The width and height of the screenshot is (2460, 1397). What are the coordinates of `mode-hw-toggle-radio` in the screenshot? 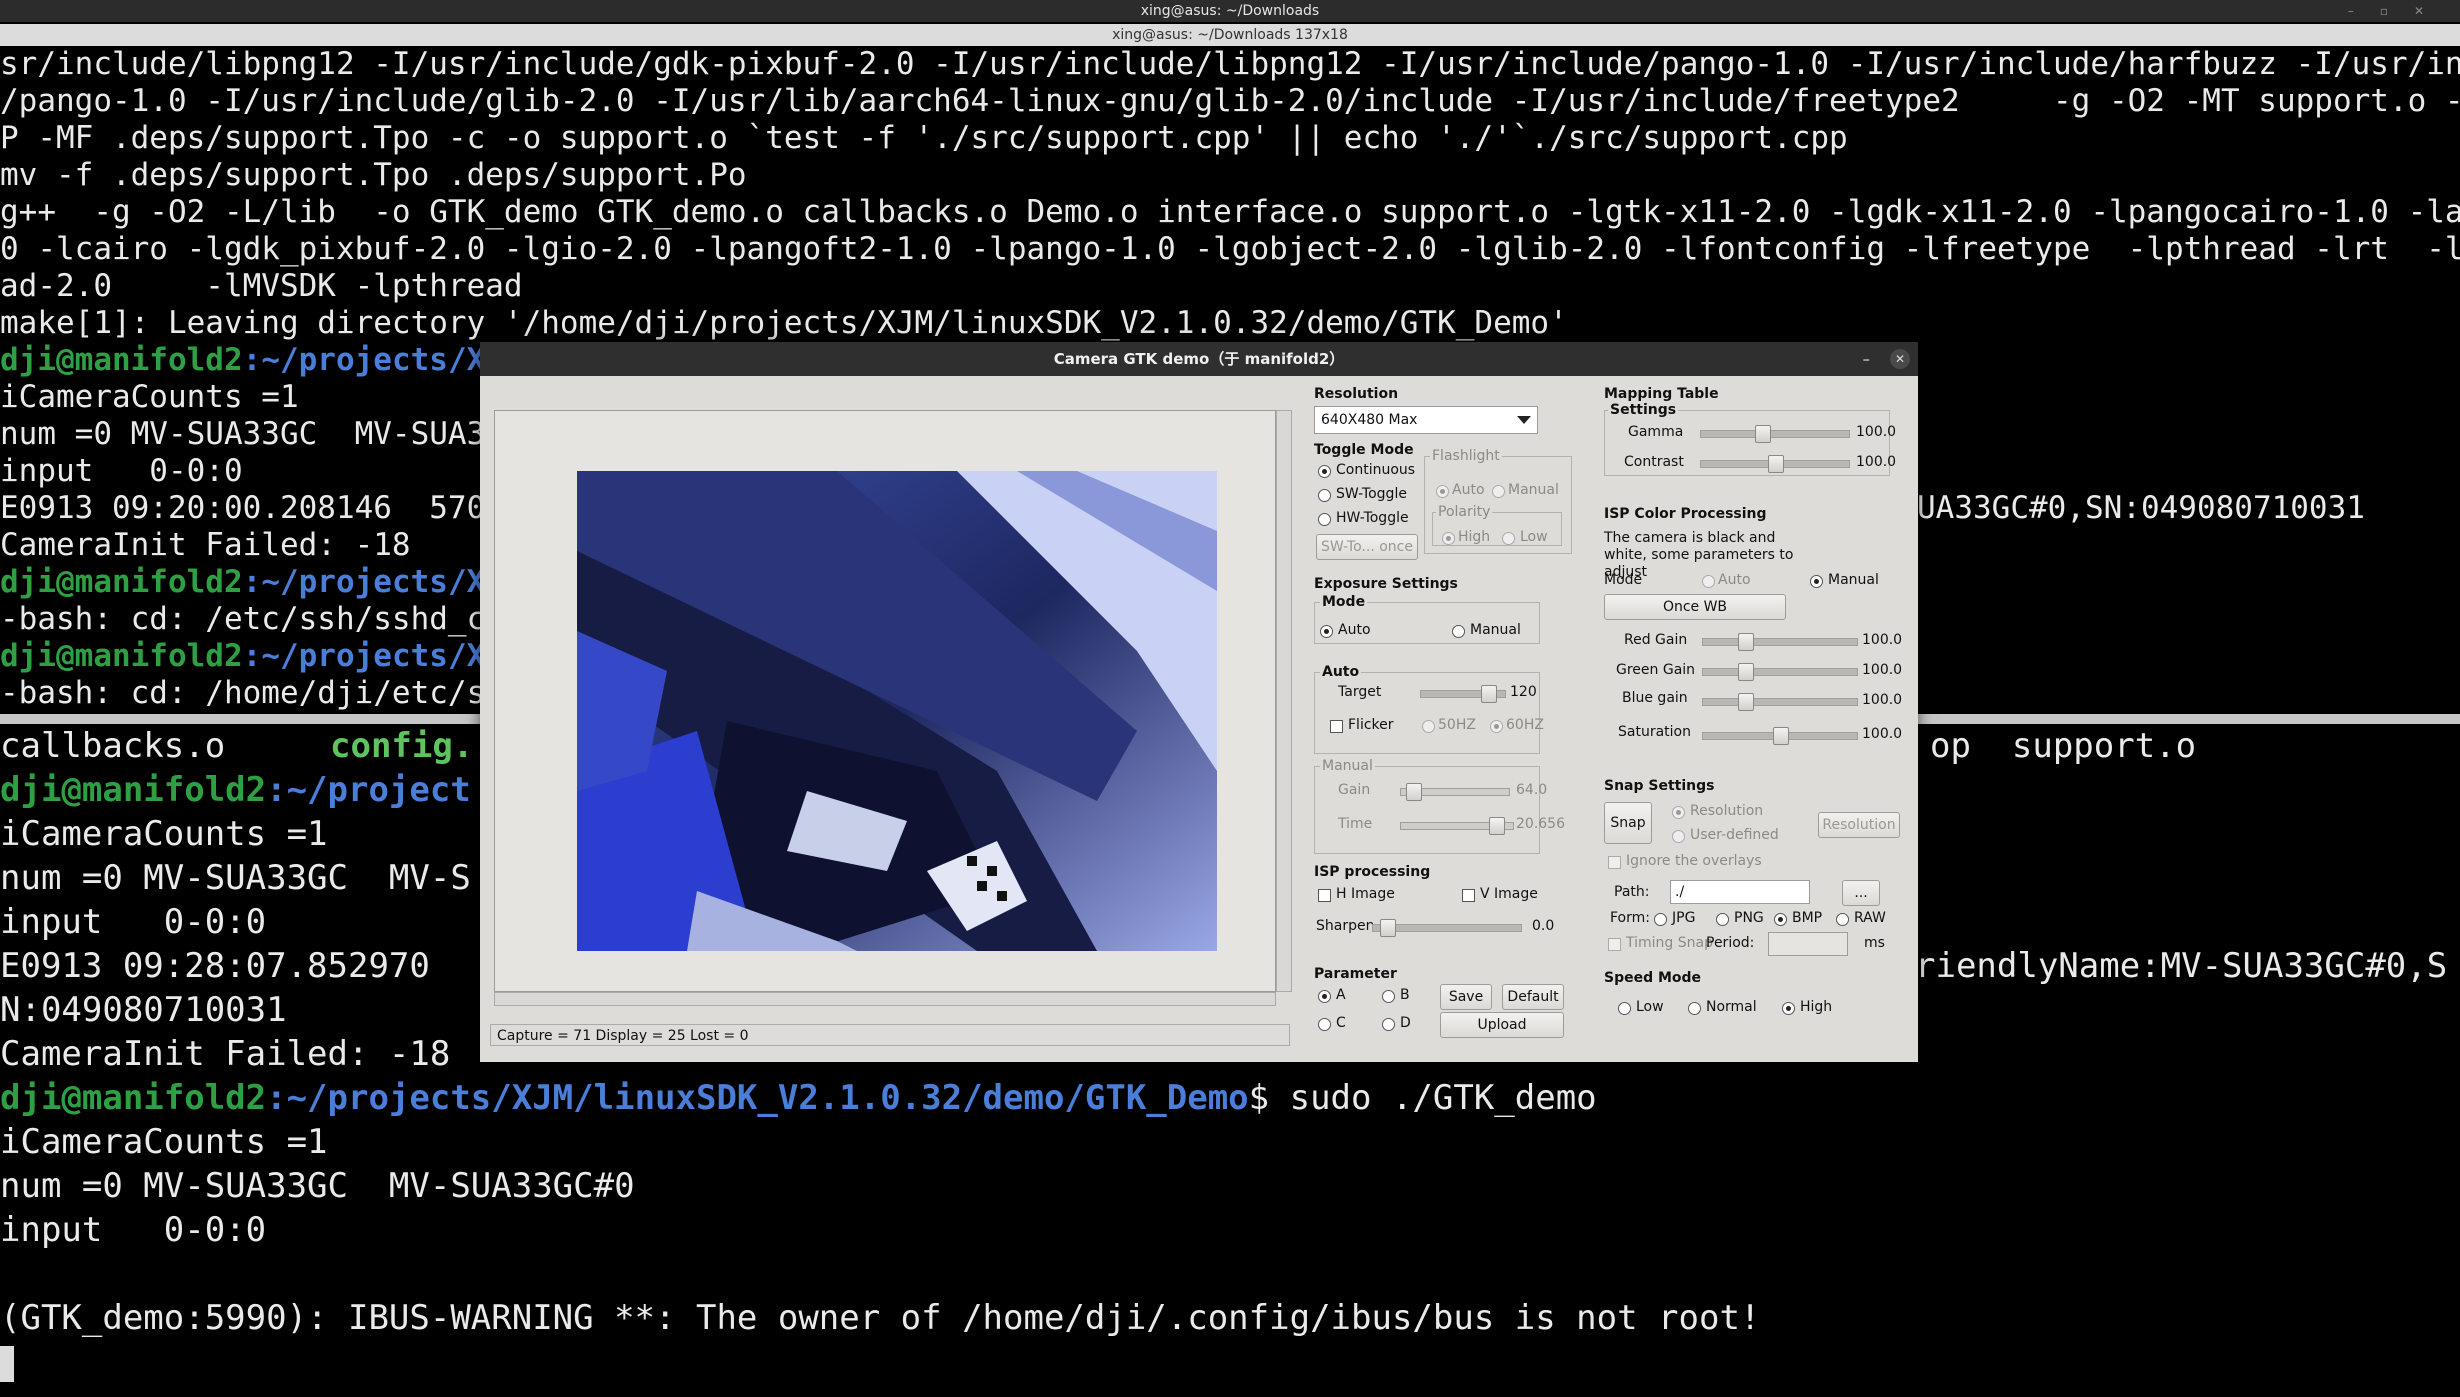 It's located at (1324, 519).